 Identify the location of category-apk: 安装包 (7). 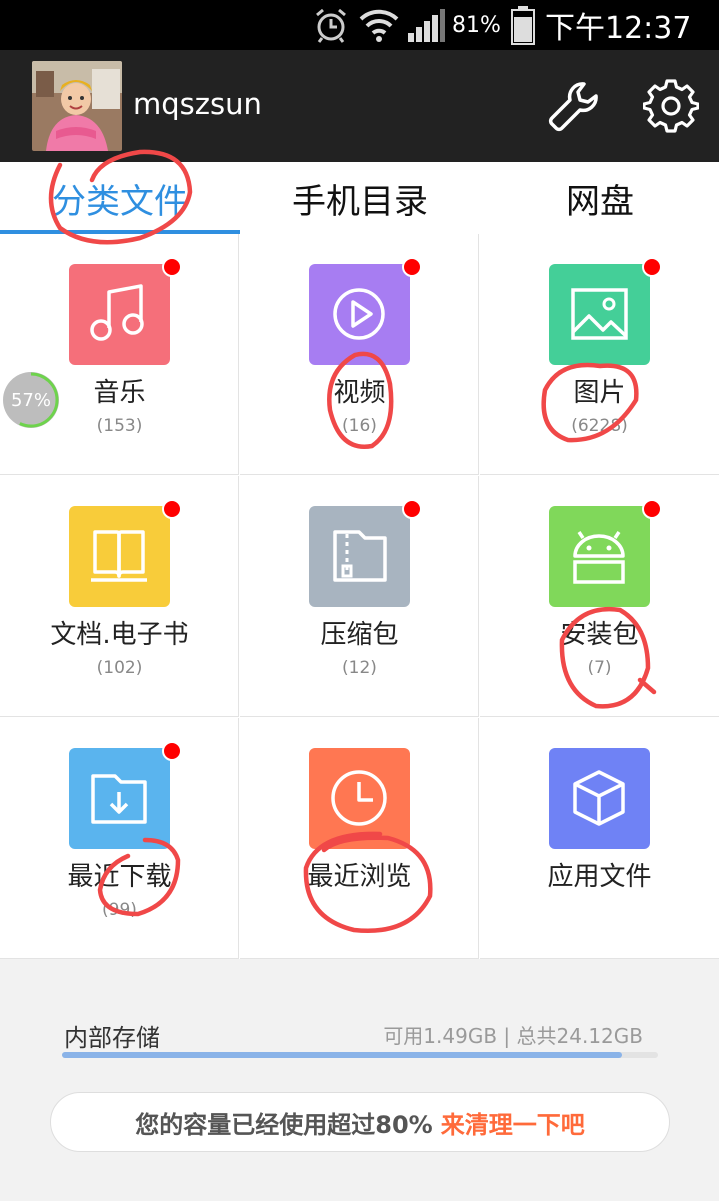
(599, 596).